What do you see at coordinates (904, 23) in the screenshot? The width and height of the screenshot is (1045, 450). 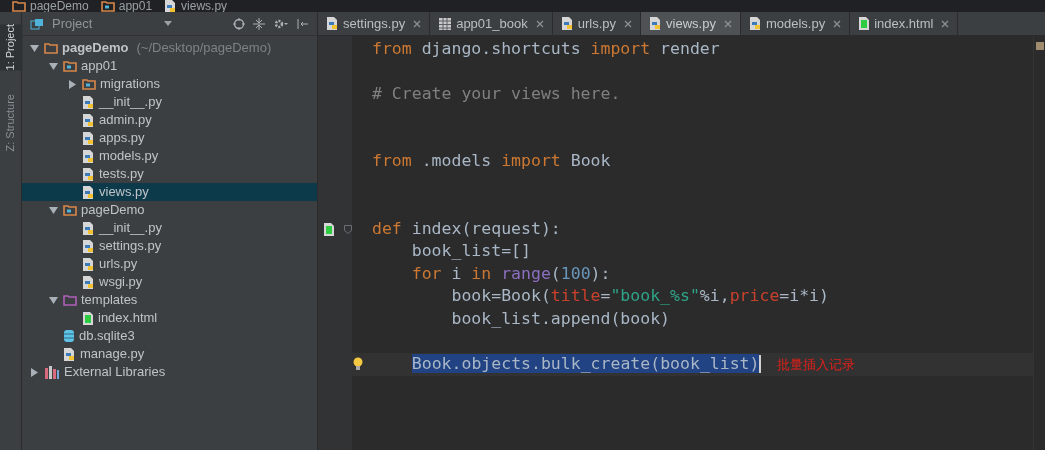 I see `editor-tab: index.html` at bounding box center [904, 23].